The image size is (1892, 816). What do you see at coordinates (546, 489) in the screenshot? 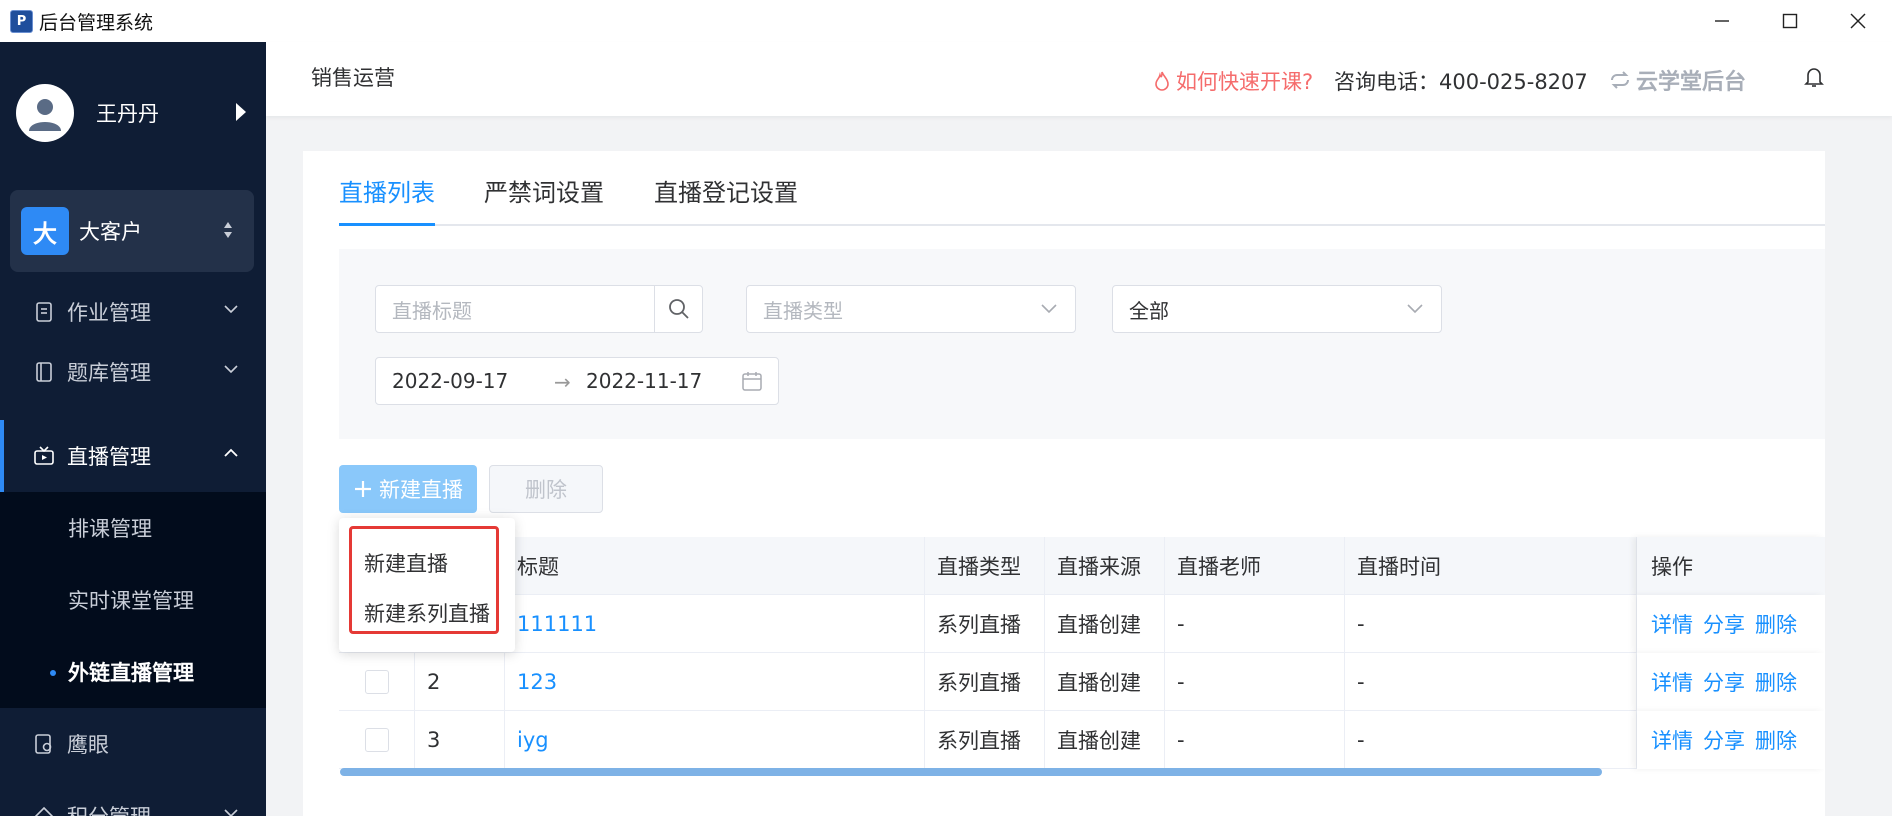
I see `delete-button: 删除` at bounding box center [546, 489].